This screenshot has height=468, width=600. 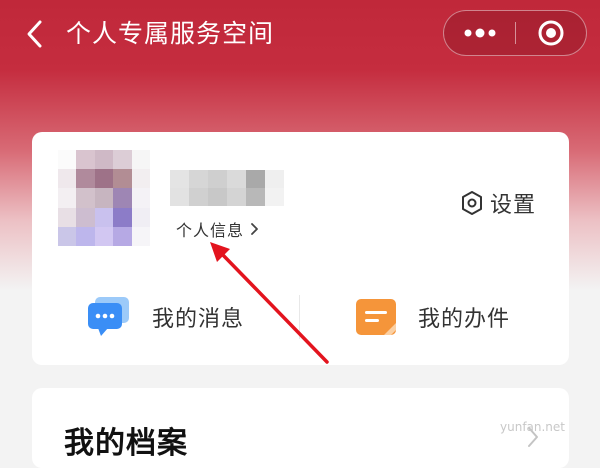 What do you see at coordinates (108, 316) in the screenshot?
I see `chat-bubble-icon` at bounding box center [108, 316].